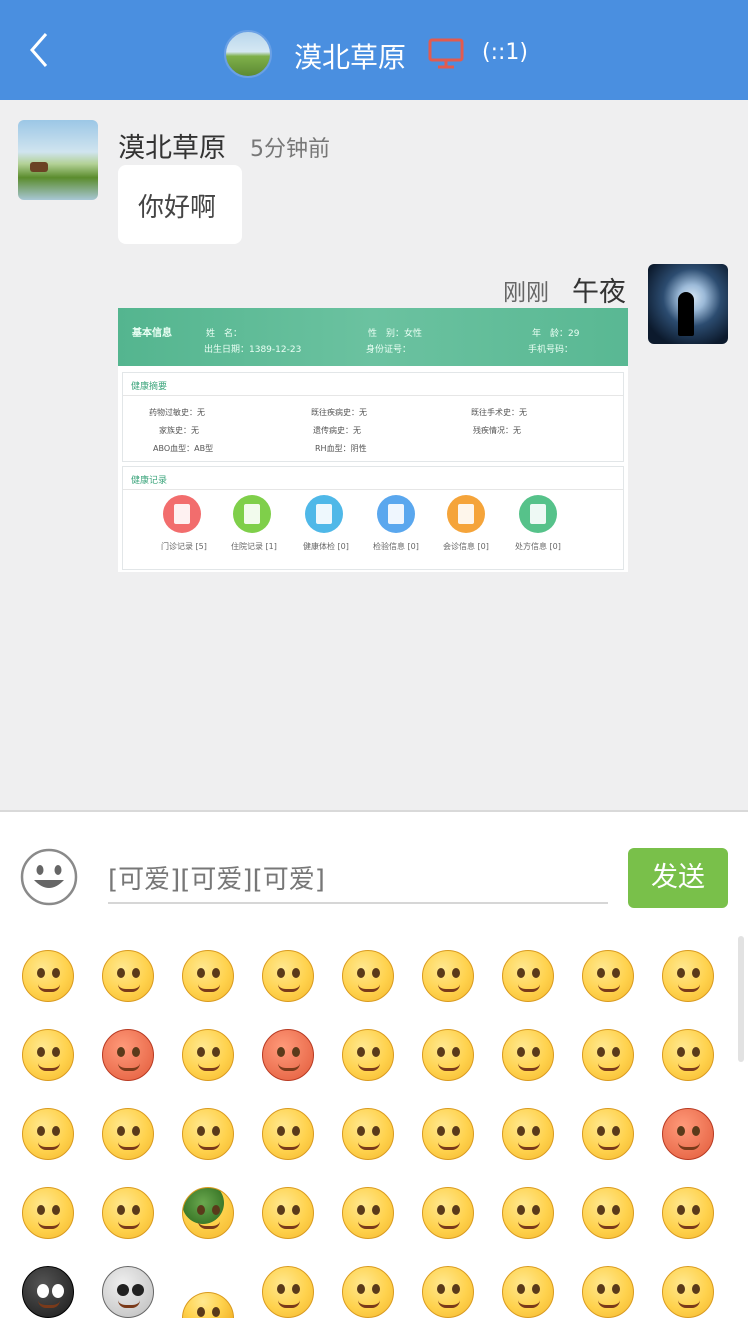  What do you see at coordinates (448, 976) in the screenshot?
I see `emoji-crying-icon` at bounding box center [448, 976].